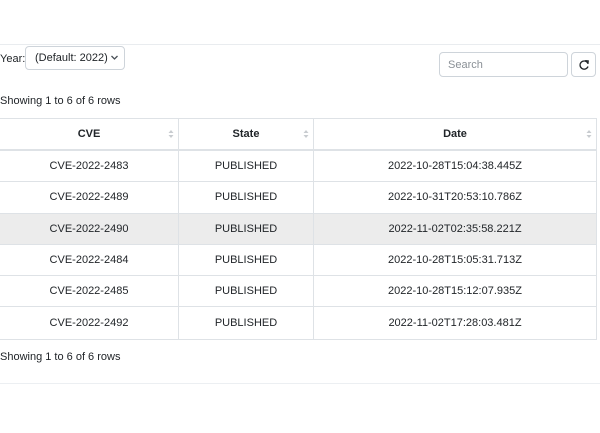 The image size is (600, 433). What do you see at coordinates (503, 64) in the screenshot?
I see `search-input` at bounding box center [503, 64].